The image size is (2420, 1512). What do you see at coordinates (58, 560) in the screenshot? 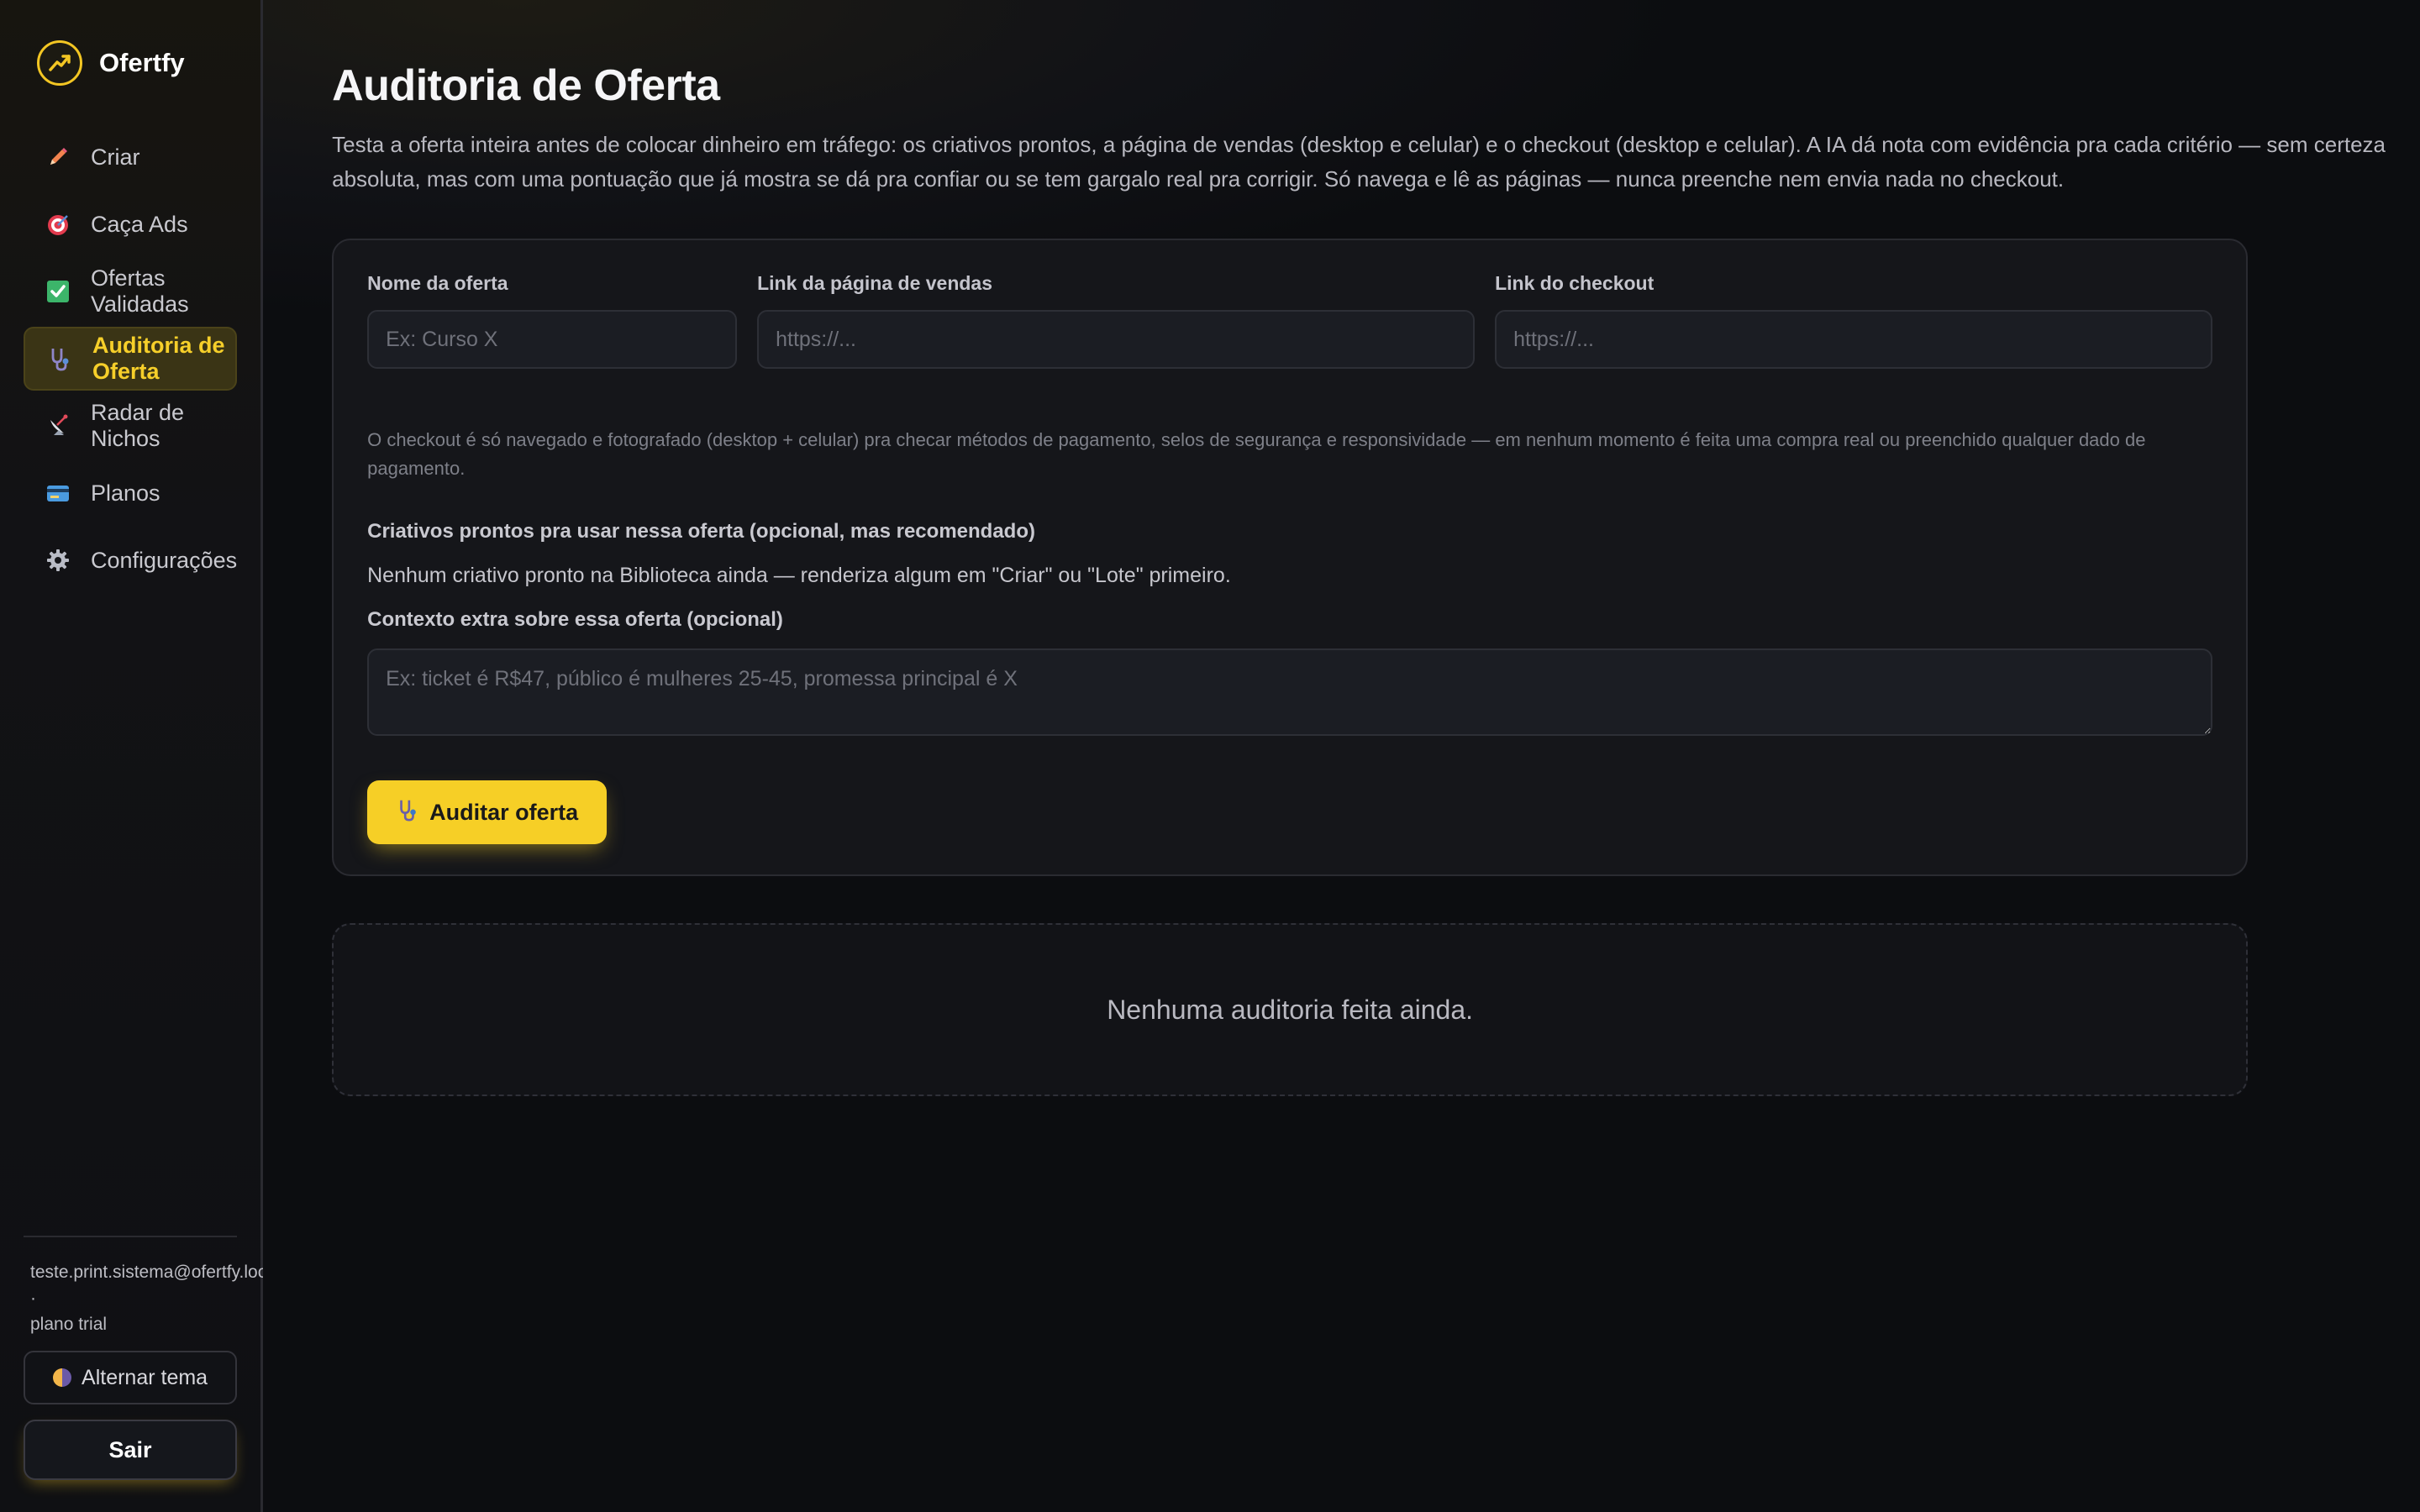
I see `gear-icon` at bounding box center [58, 560].